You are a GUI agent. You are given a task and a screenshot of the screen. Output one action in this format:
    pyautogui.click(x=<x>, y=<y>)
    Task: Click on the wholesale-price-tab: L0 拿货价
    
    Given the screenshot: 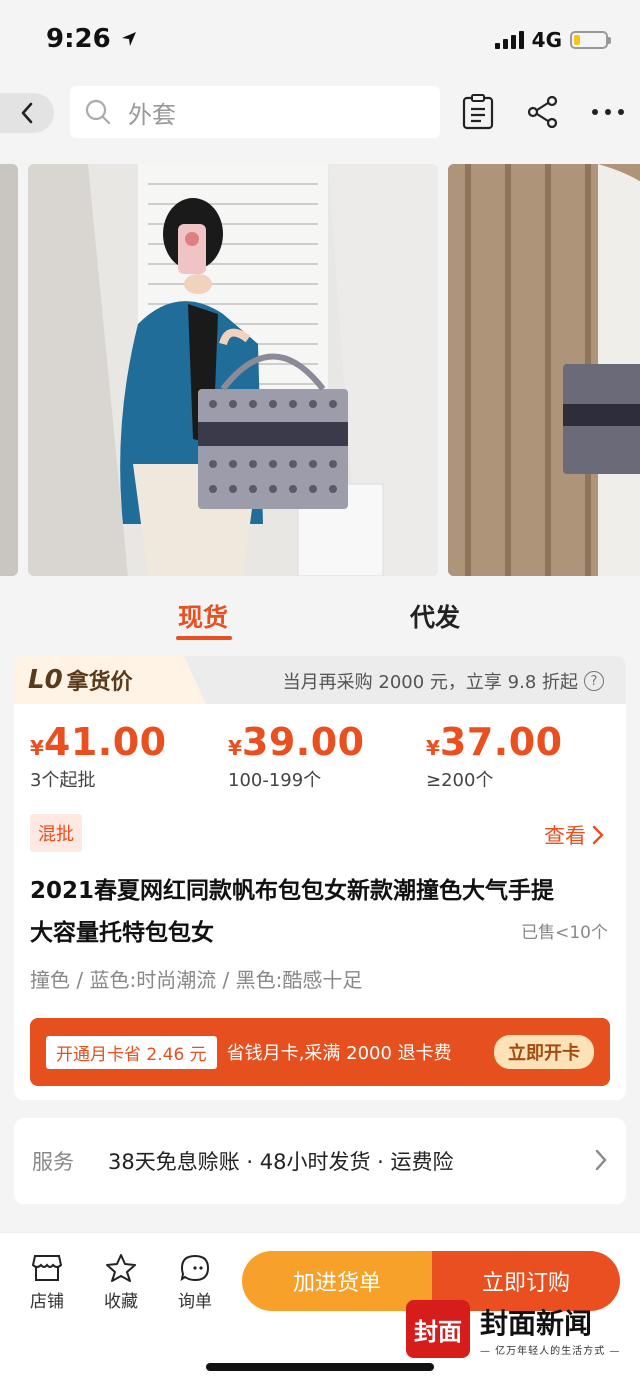 What is the action you would take?
    pyautogui.click(x=110, y=680)
    